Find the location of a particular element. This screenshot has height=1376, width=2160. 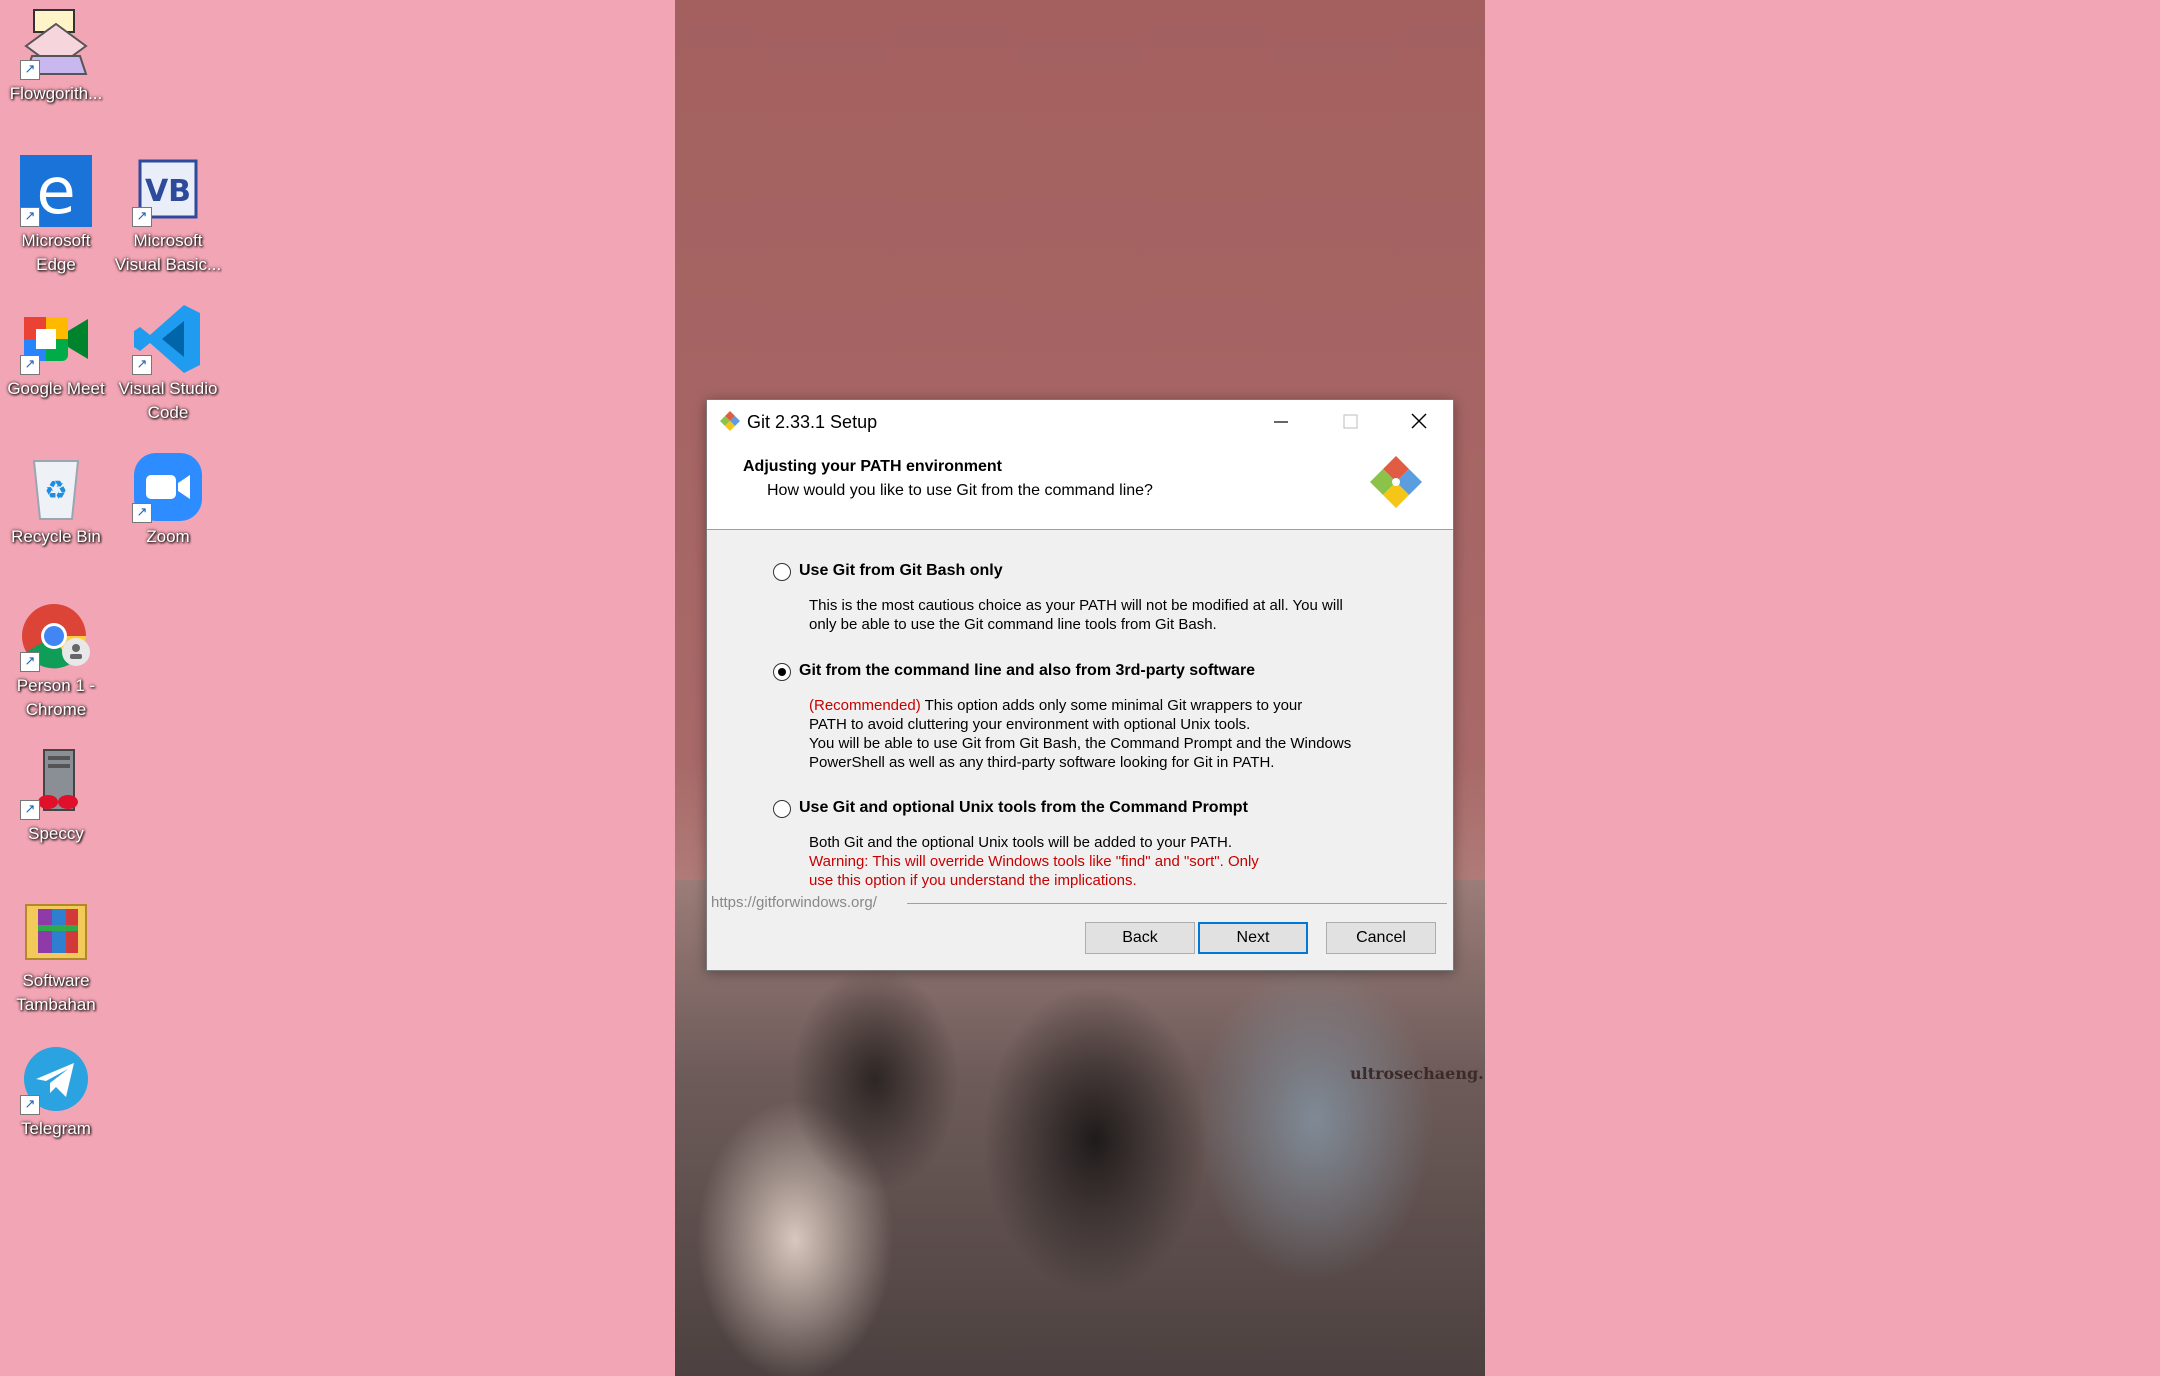

desktop-icon-software-tambahan: Software Tambahan is located at coordinates (56, 956).